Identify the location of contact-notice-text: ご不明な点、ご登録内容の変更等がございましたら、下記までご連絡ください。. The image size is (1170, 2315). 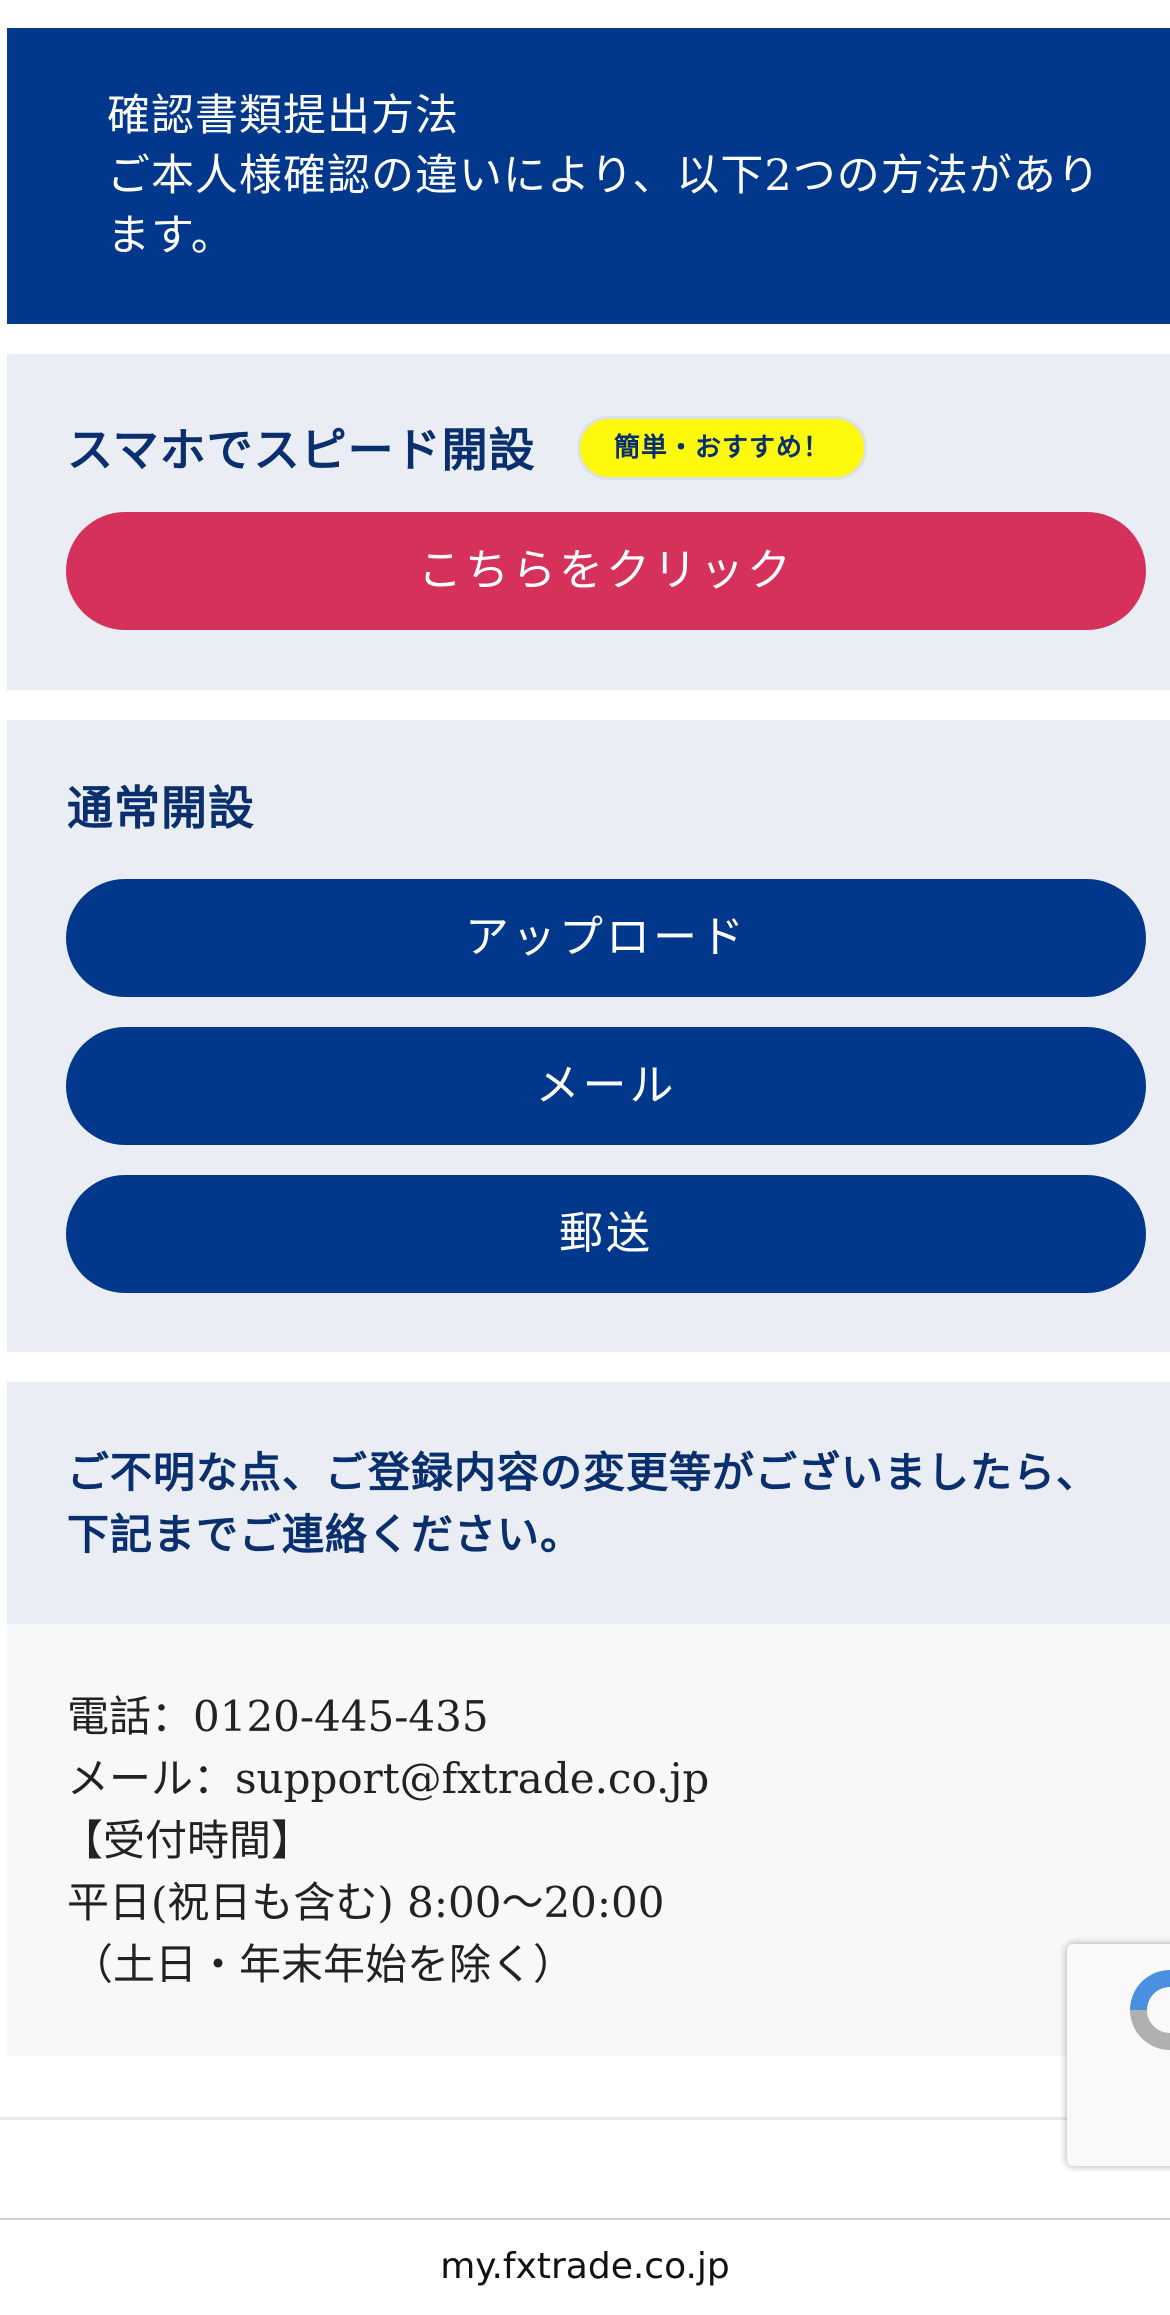
(583, 1503).